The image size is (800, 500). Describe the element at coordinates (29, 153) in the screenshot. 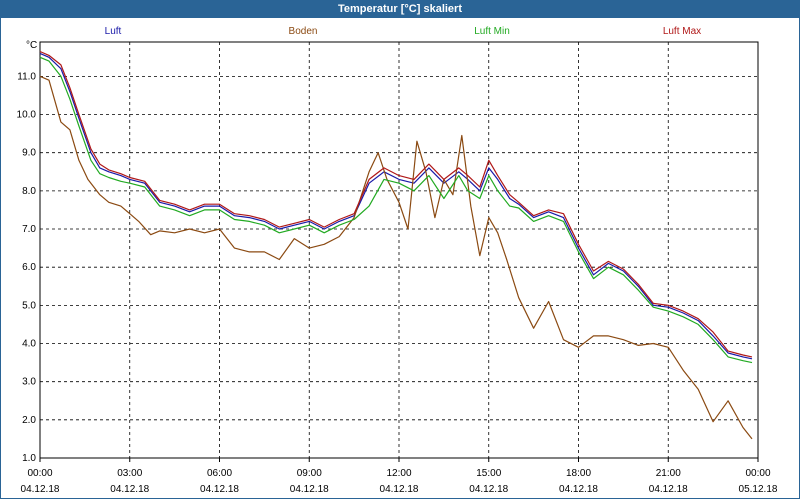

I see `y-tick-label: 9.0` at that location.